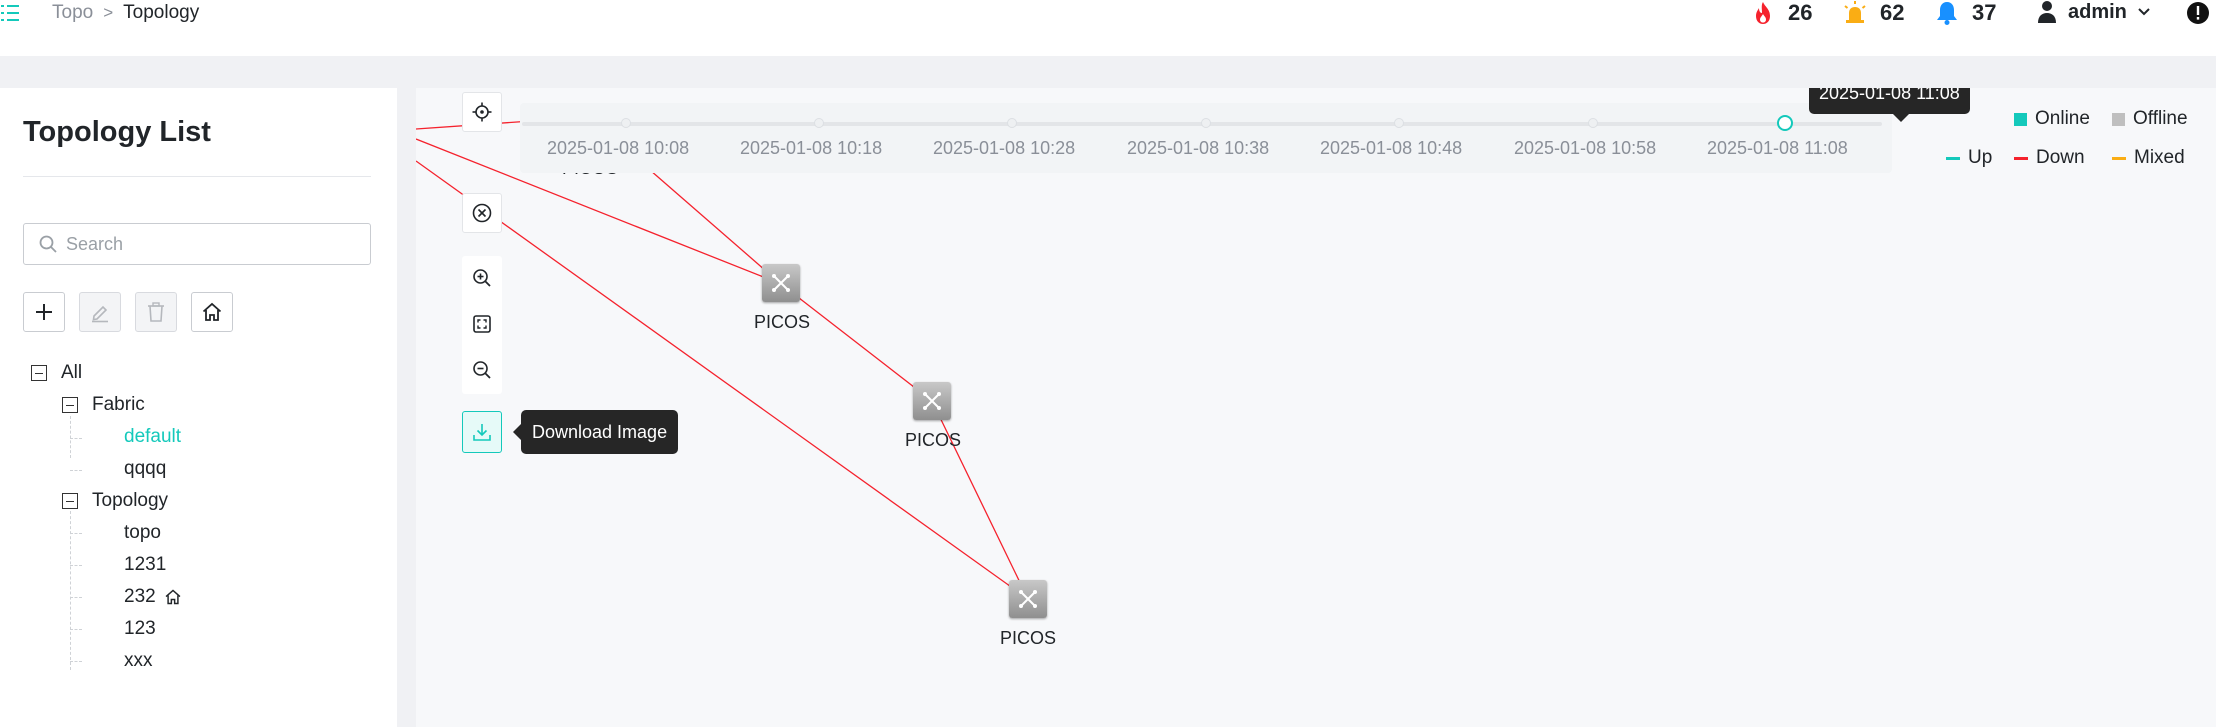  I want to click on tree-node-qqqq: qqqq, so click(145, 469).